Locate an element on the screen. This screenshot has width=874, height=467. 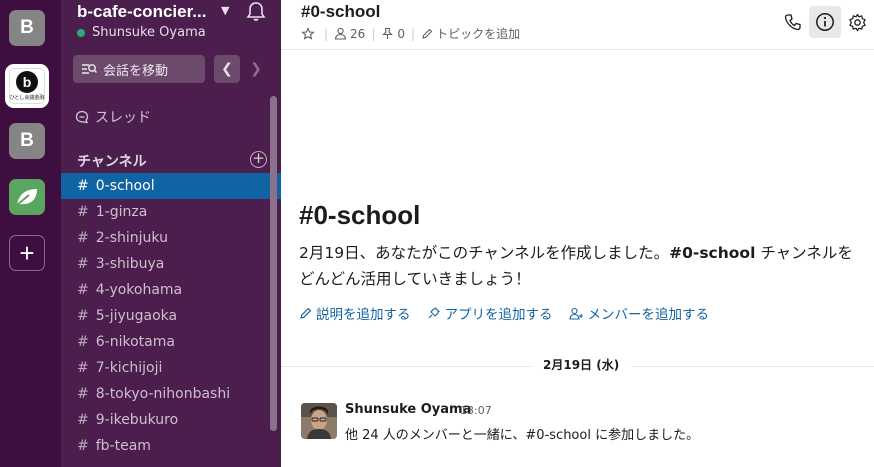
channel-name: 5-jiyugaoka is located at coordinates (136, 316).